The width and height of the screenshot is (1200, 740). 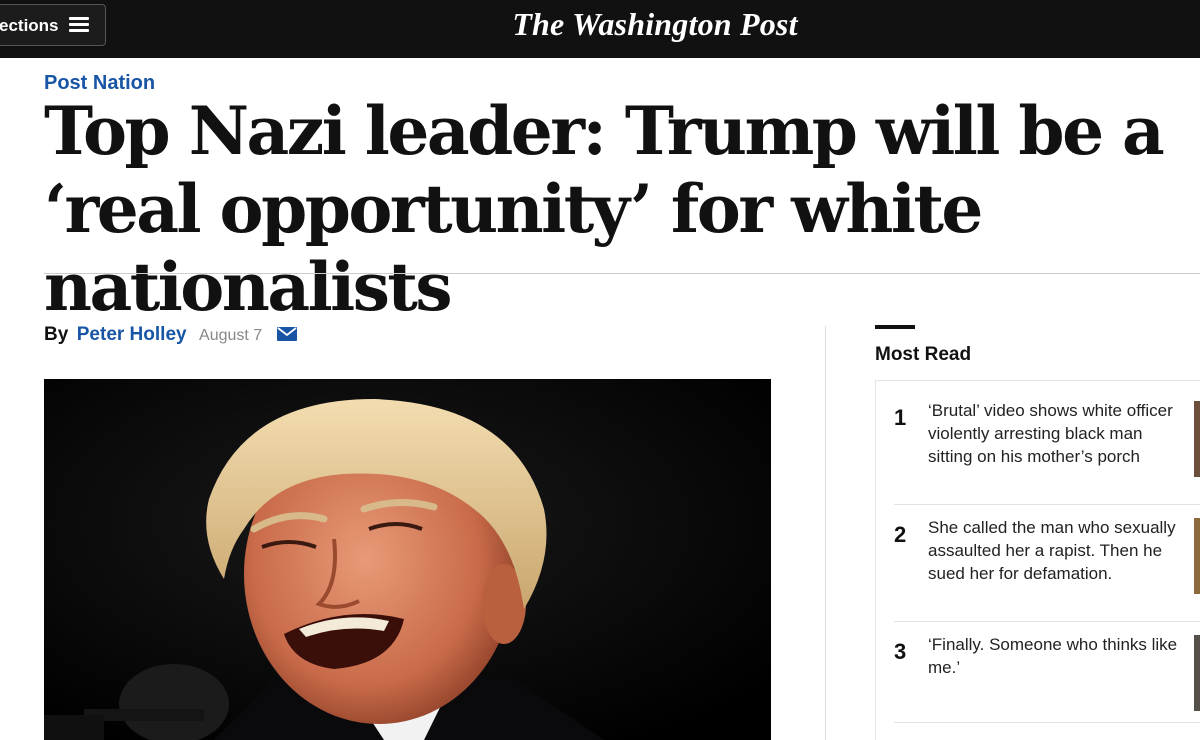 I want to click on most-read-accent-bar, so click(x=895, y=327).